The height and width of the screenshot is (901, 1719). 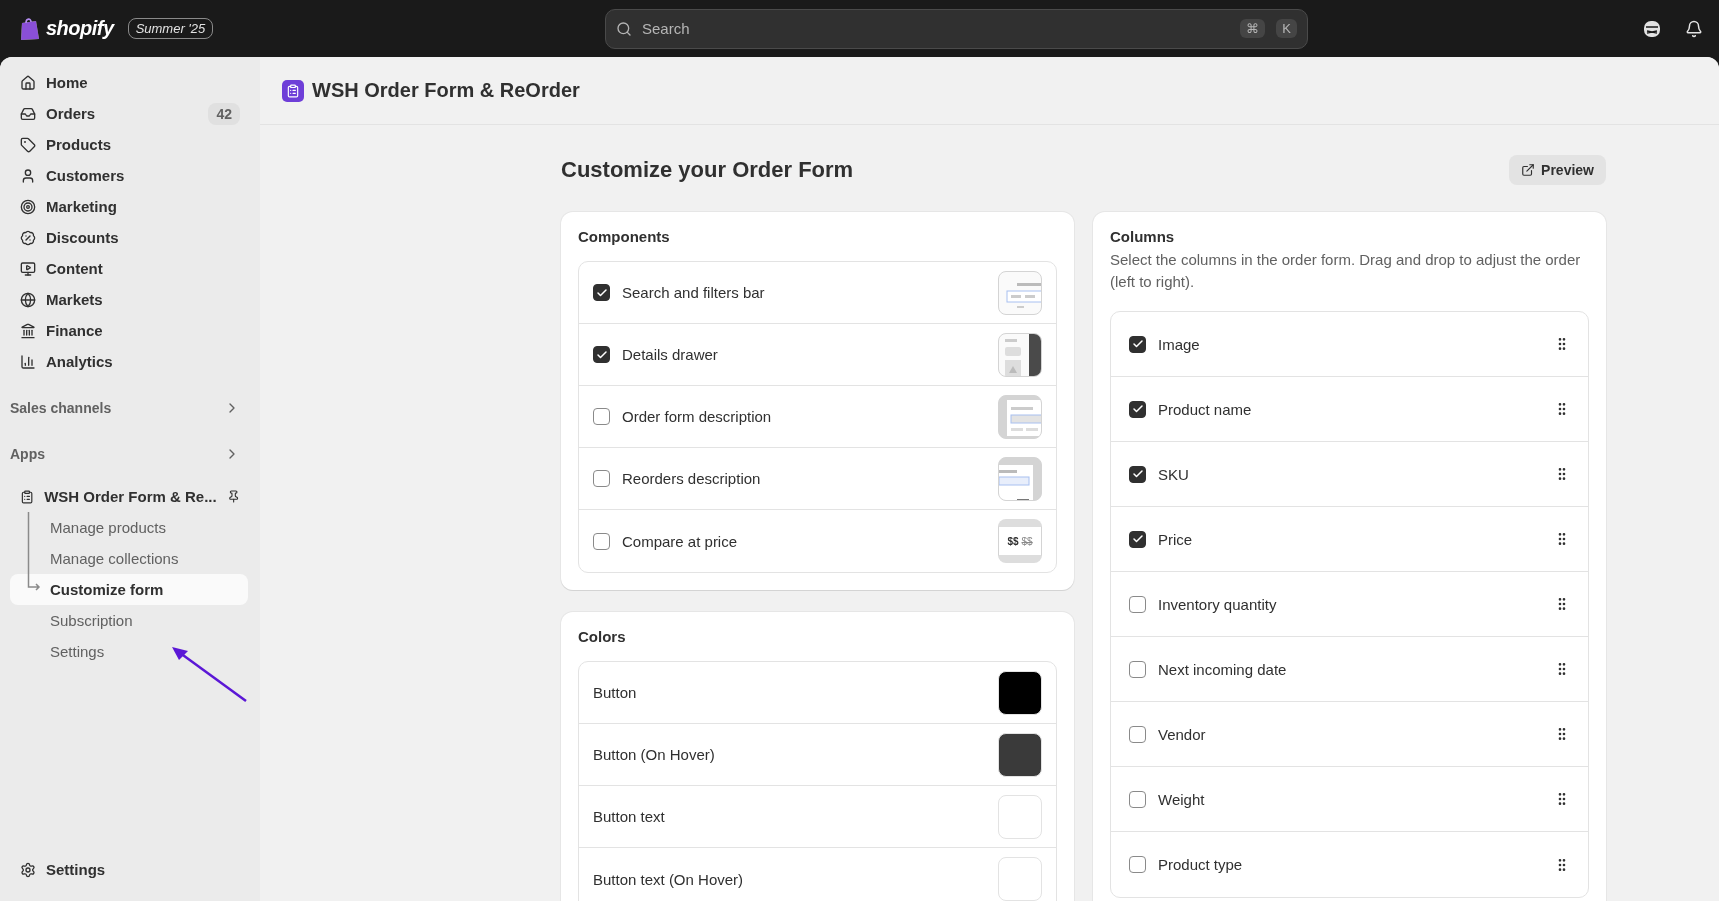 I want to click on card-title: Components, so click(x=624, y=236).